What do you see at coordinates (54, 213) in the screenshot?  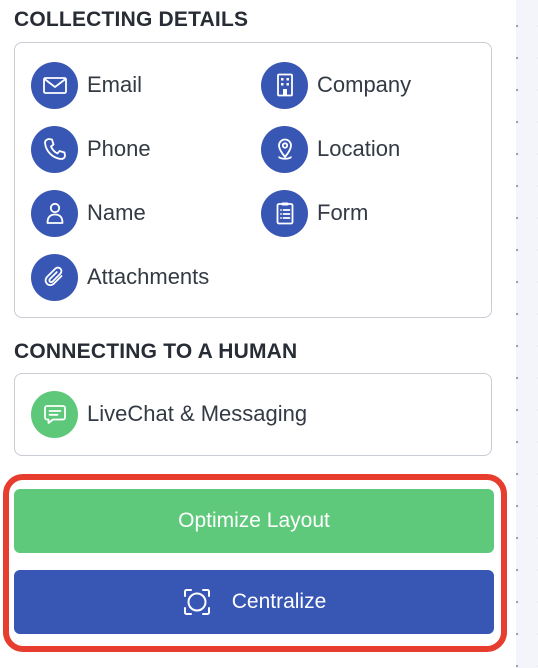 I see `person-icon` at bounding box center [54, 213].